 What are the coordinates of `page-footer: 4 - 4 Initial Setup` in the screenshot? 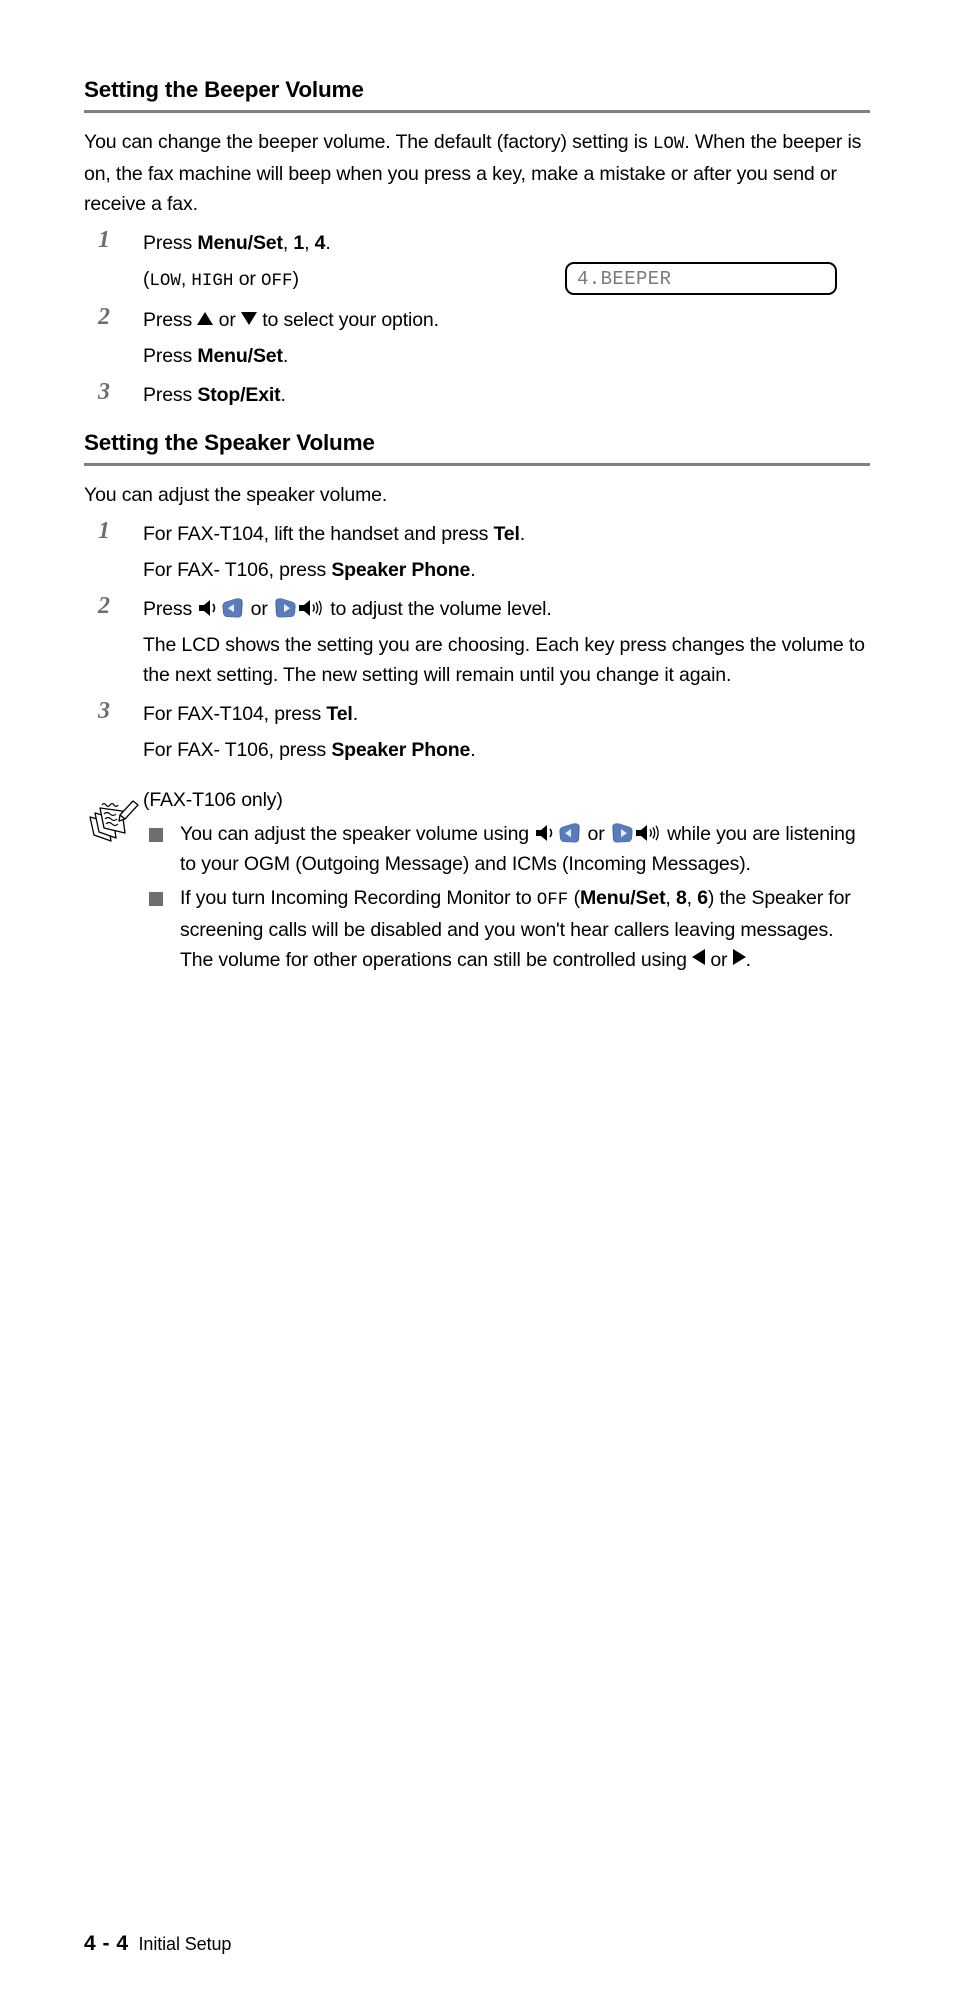 It's located at (157, 1944).